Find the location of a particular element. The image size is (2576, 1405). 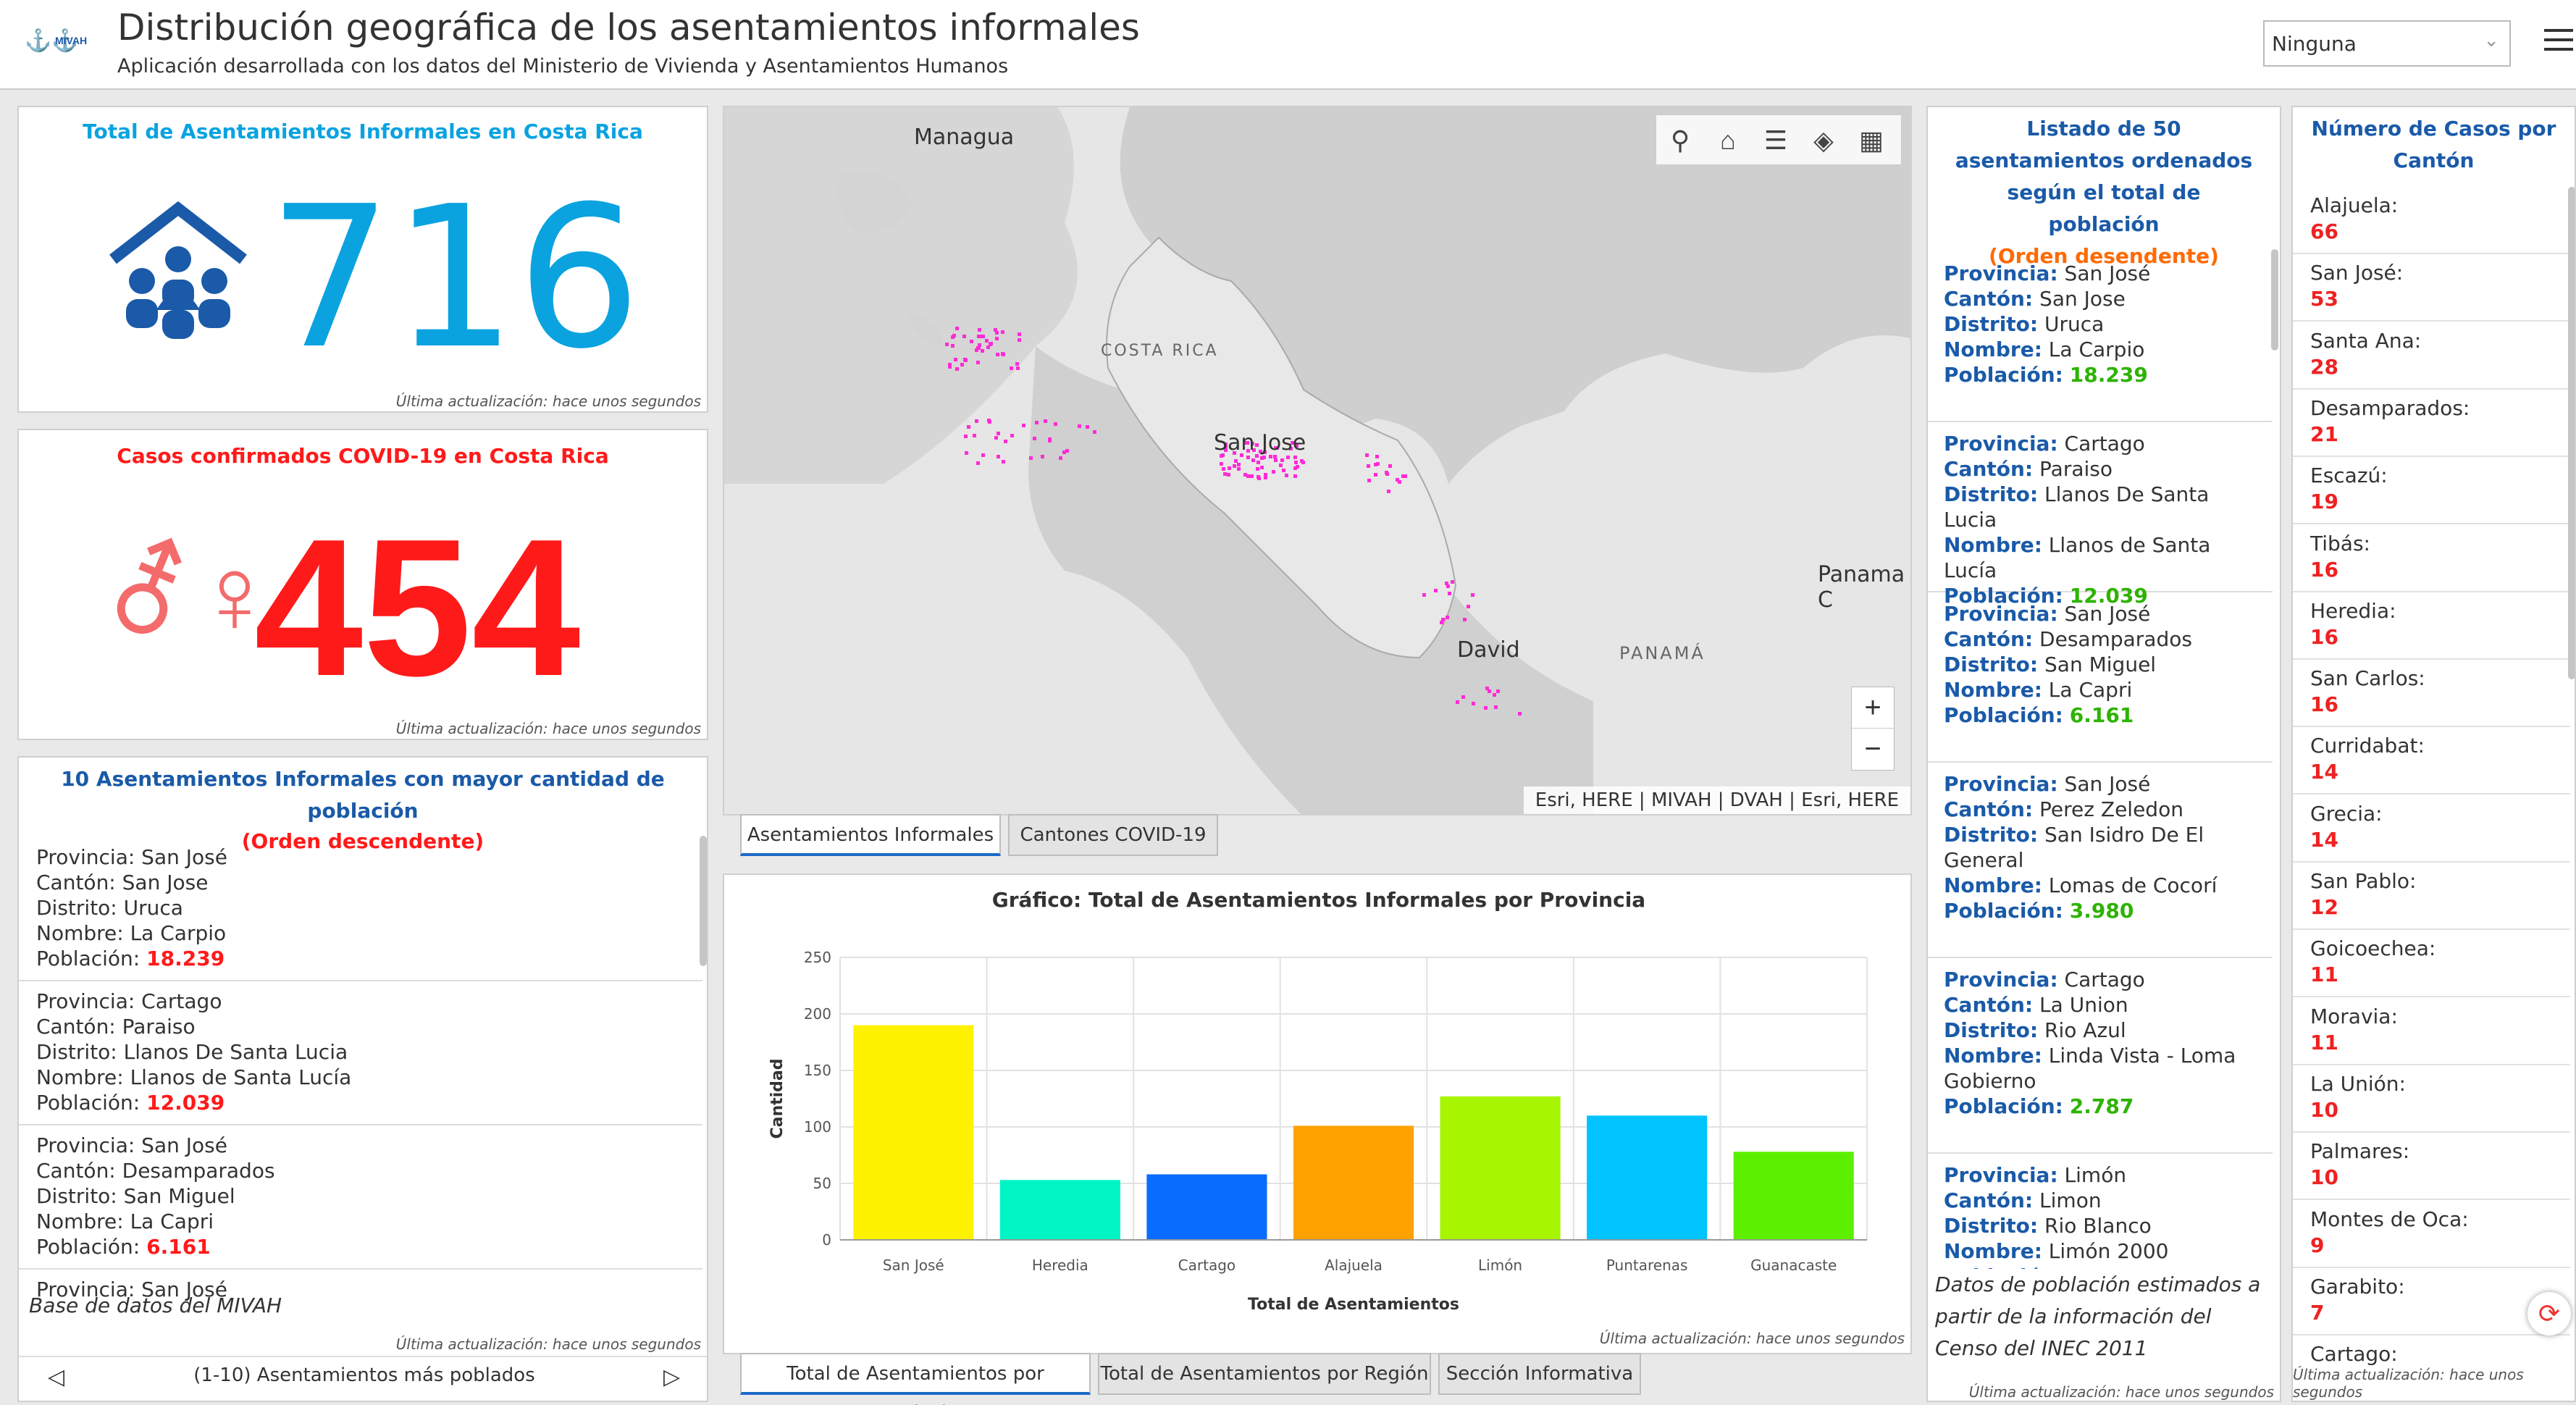

search-icon: ⚲ is located at coordinates (1680, 140).